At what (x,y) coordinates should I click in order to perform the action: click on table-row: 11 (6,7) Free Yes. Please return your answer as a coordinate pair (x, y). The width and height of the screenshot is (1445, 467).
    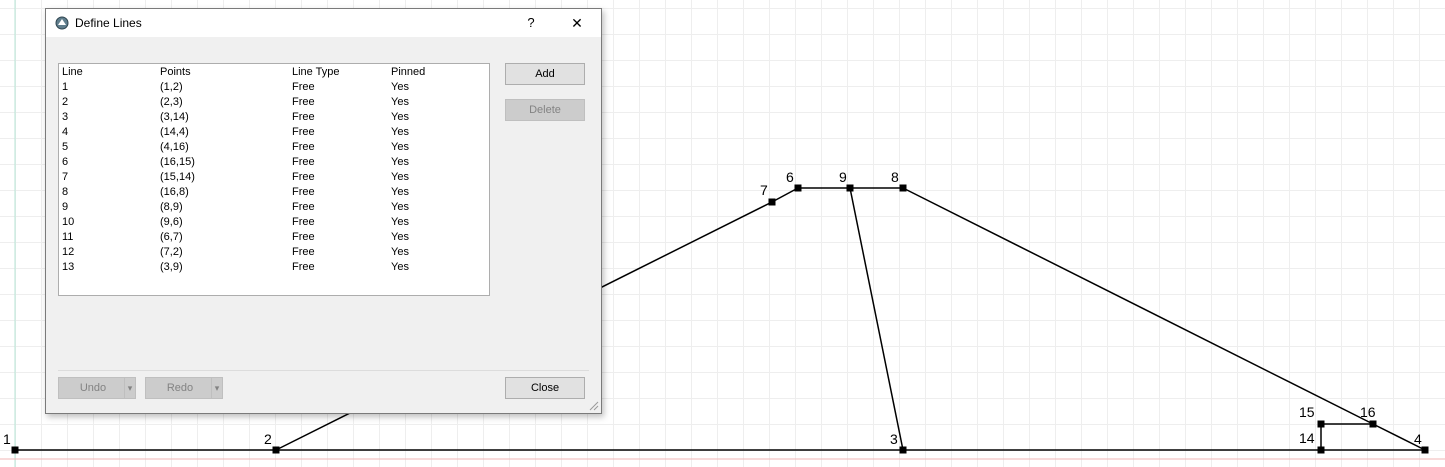
    Looking at the image, I should click on (274, 236).